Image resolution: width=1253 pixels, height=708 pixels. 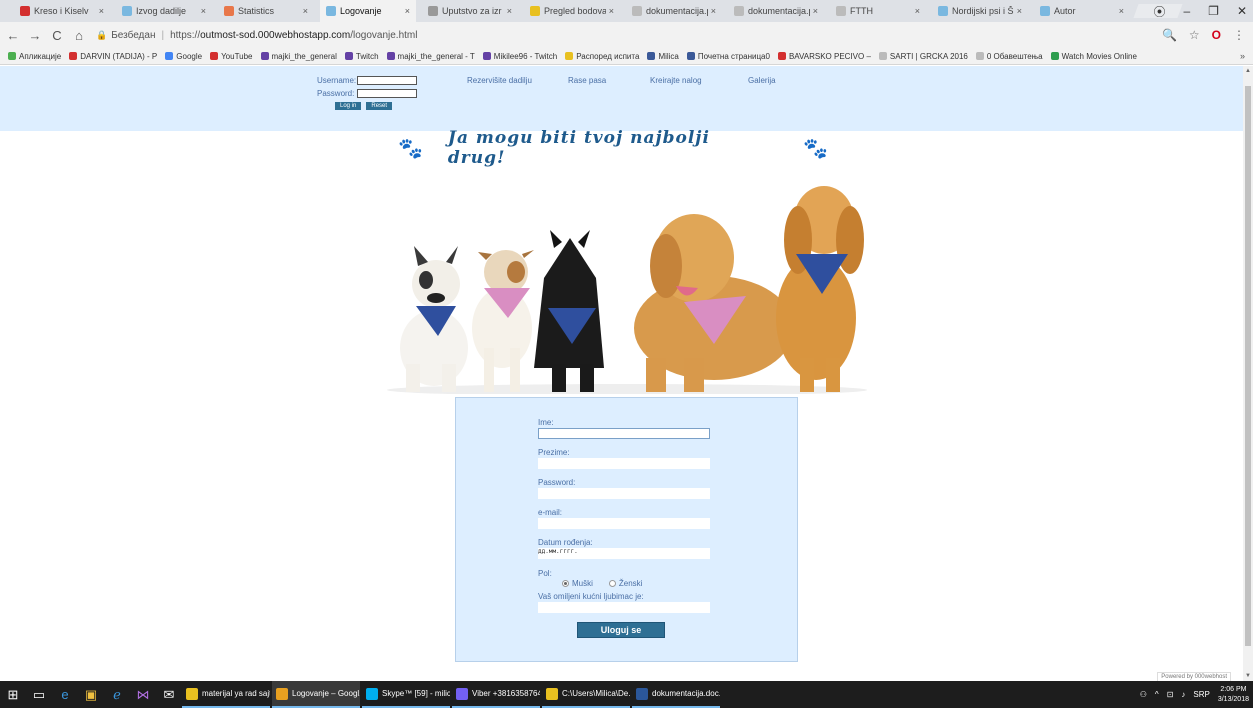 I want to click on browser-tab: Pregled bodova ×, so click(x=572, y=11).